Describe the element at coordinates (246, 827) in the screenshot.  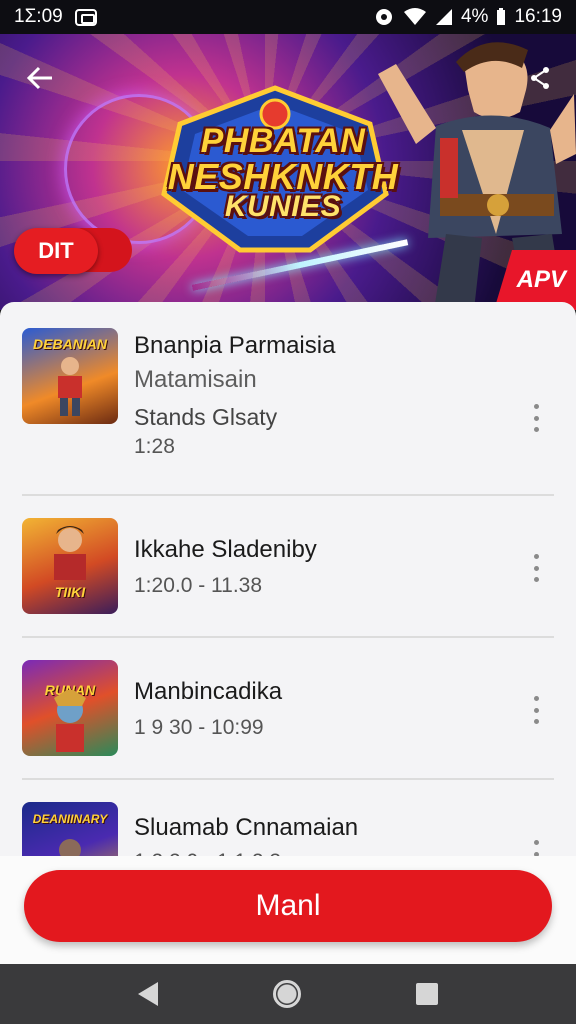
I see `item-title: Sluamab Cnnamaian` at that location.